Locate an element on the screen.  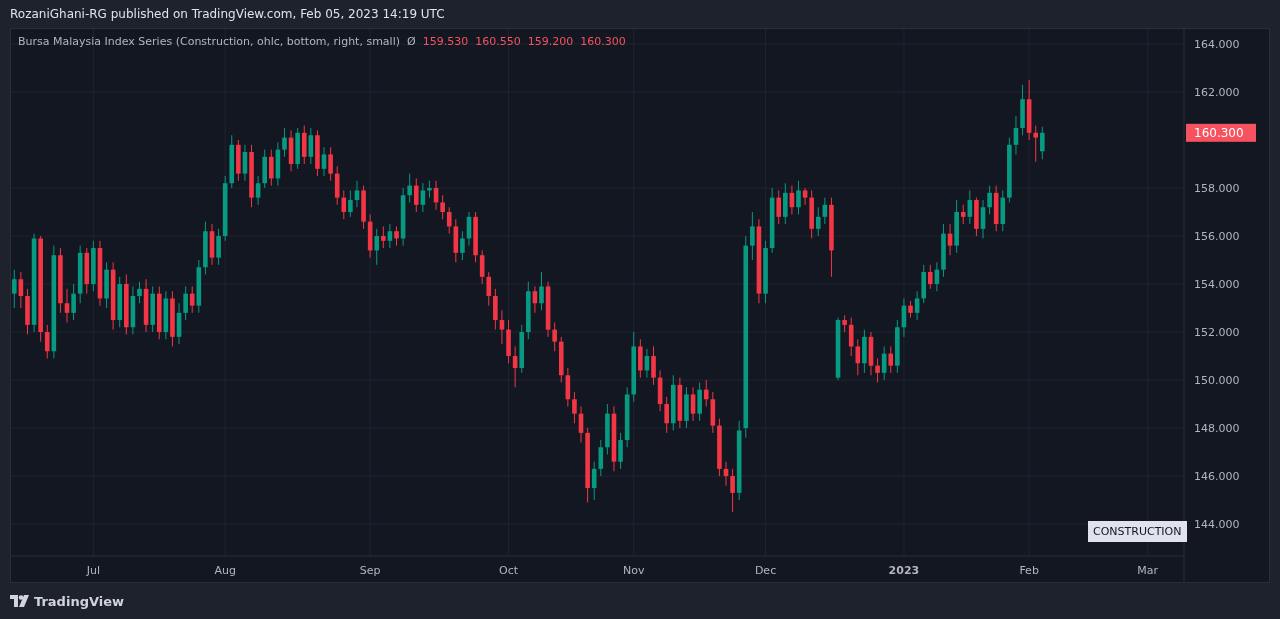
series-label: CONSTRUCTION is located at coordinates (1137, 531).